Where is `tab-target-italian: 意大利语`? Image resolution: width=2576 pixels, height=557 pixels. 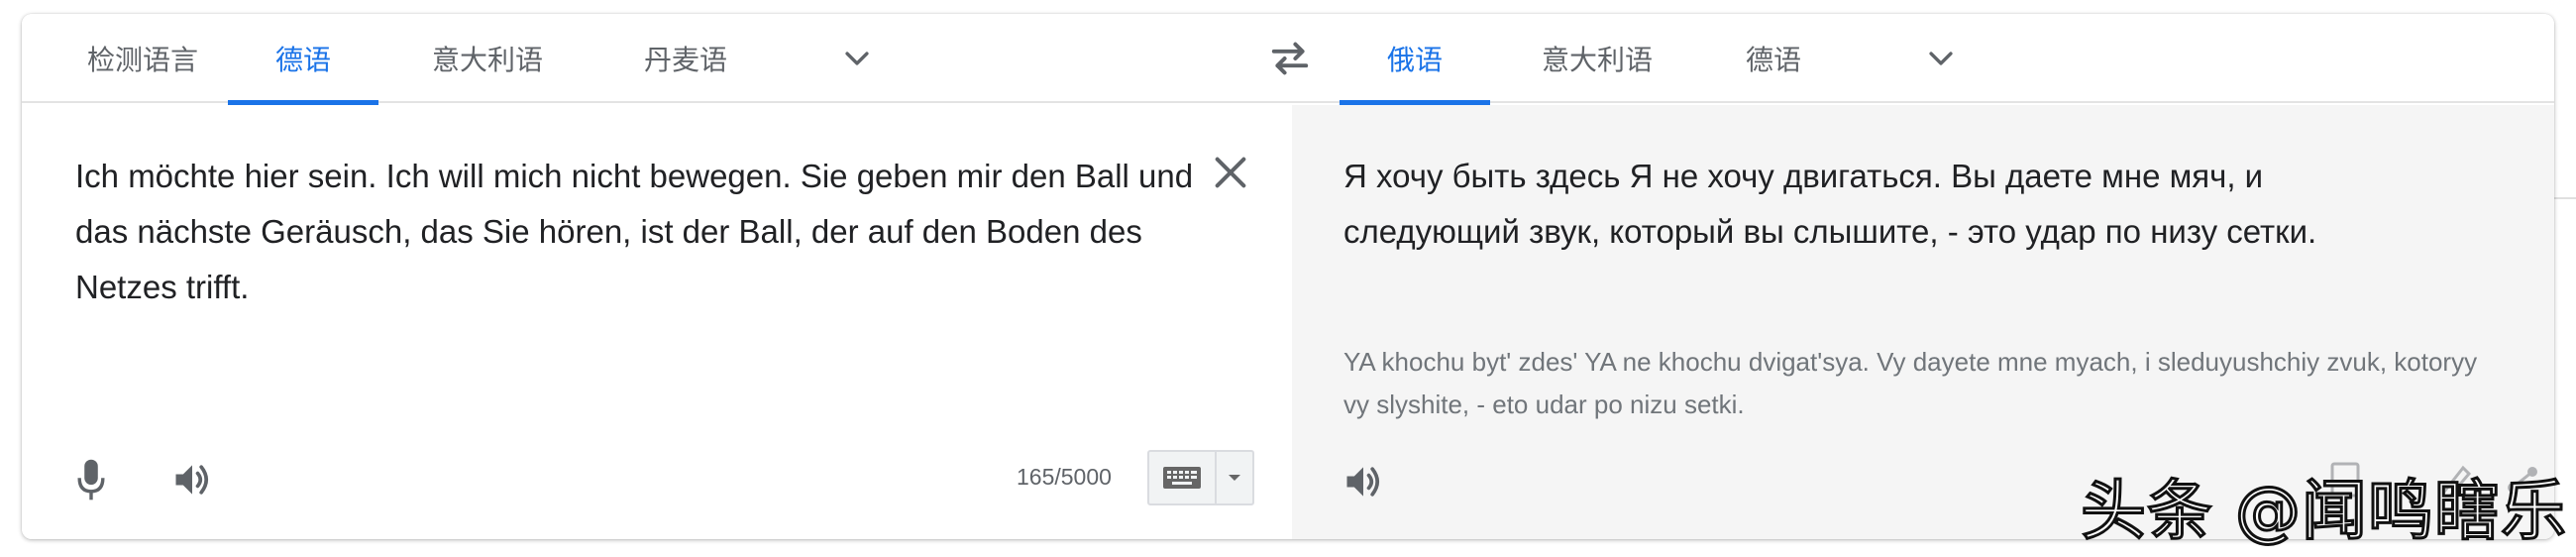
tab-target-italian: 意大利语 is located at coordinates (1597, 58).